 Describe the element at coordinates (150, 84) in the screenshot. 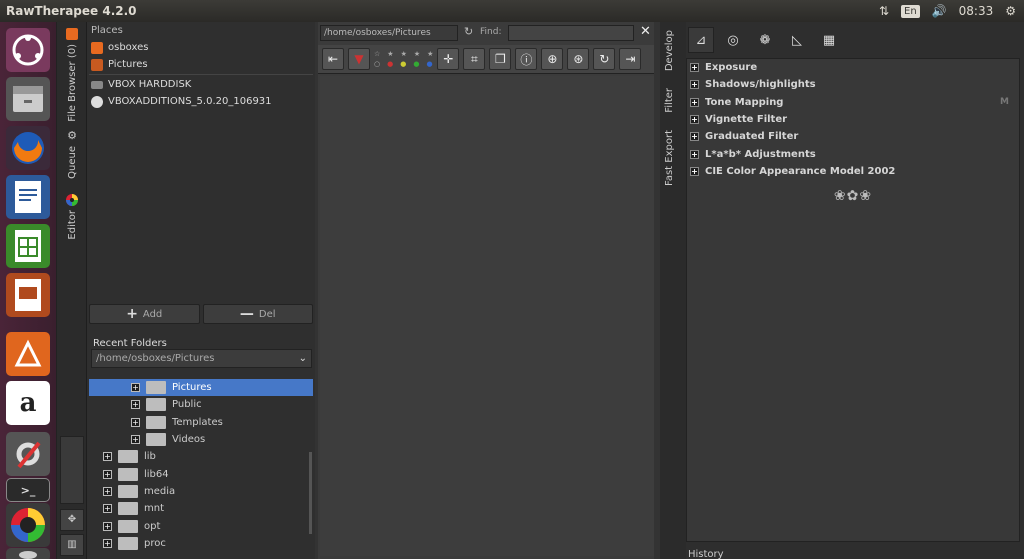

I see `place-label: VBOX HARDDISK` at that location.